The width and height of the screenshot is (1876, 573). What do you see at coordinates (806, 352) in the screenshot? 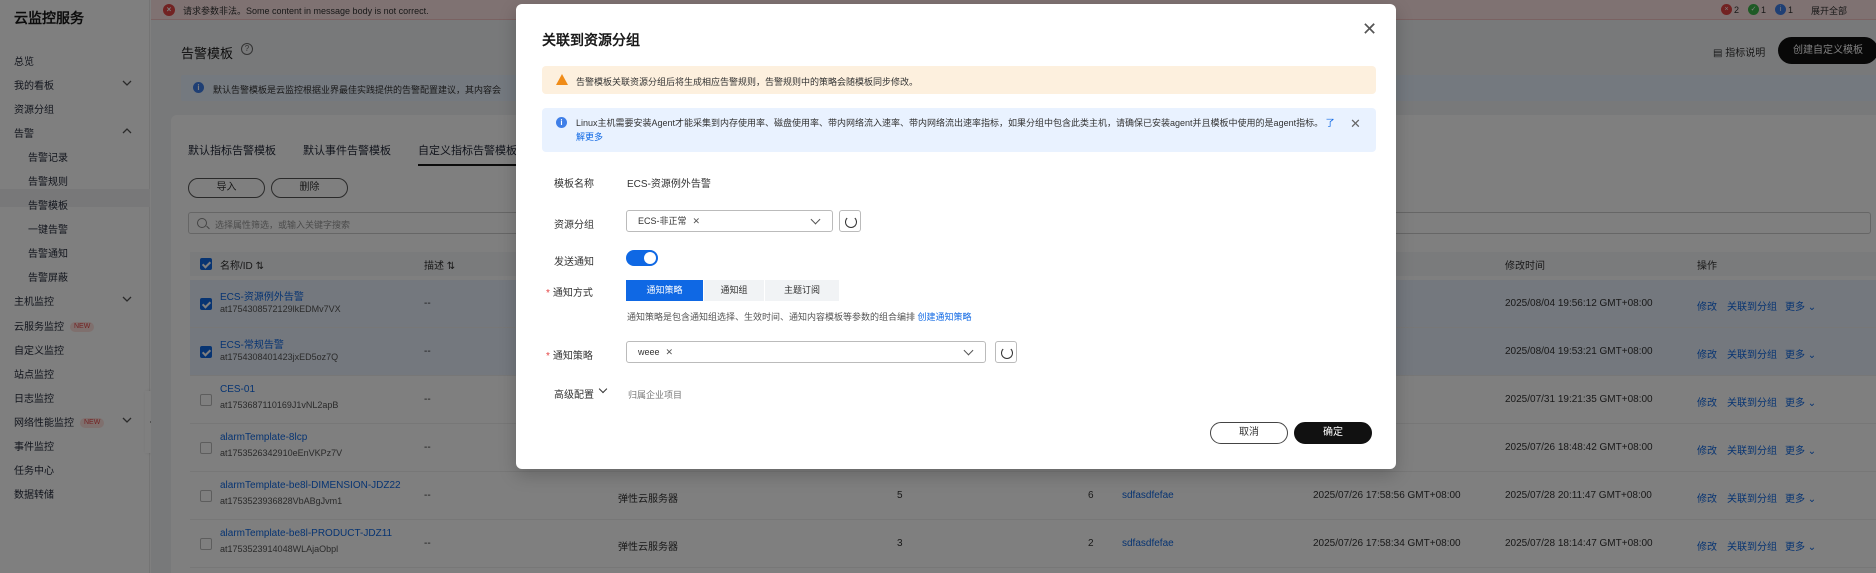
I see `notification-policy-select: weee ✕` at bounding box center [806, 352].